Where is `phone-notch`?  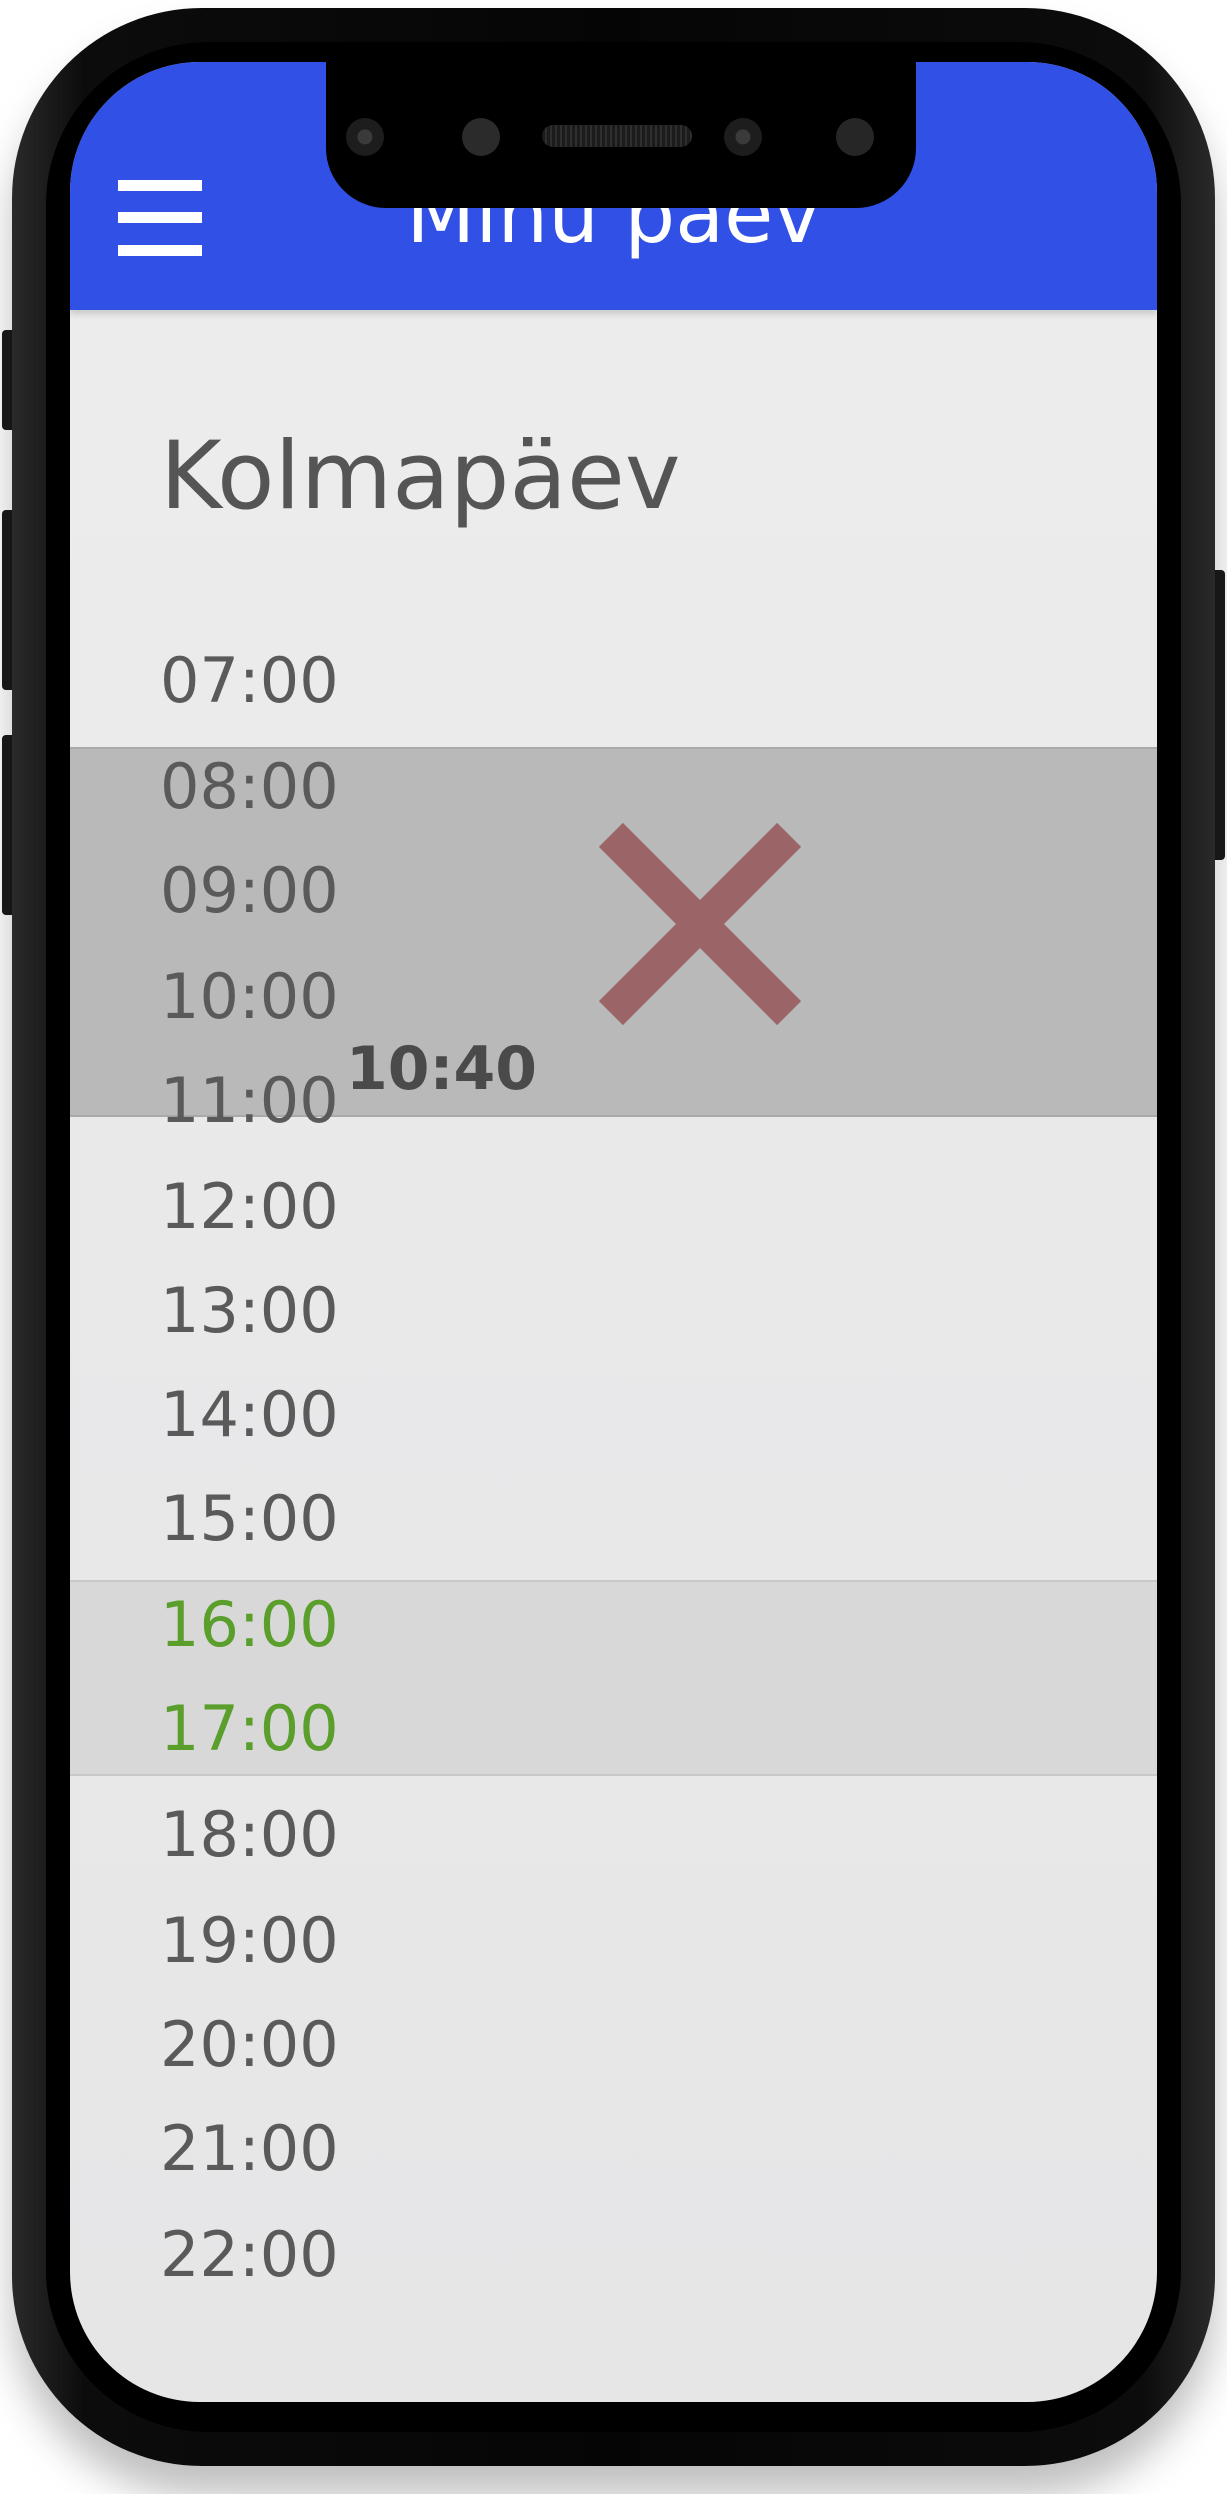
phone-notch is located at coordinates (621, 135).